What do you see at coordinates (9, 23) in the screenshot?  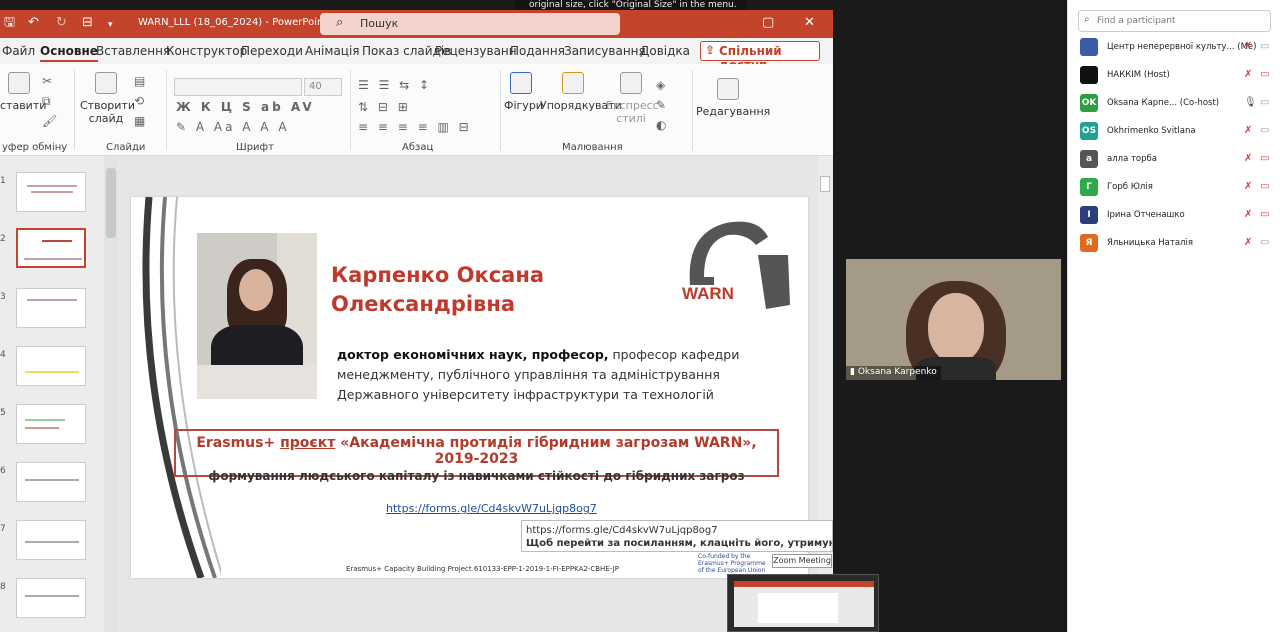 I see `save-icon: 🖫` at bounding box center [9, 23].